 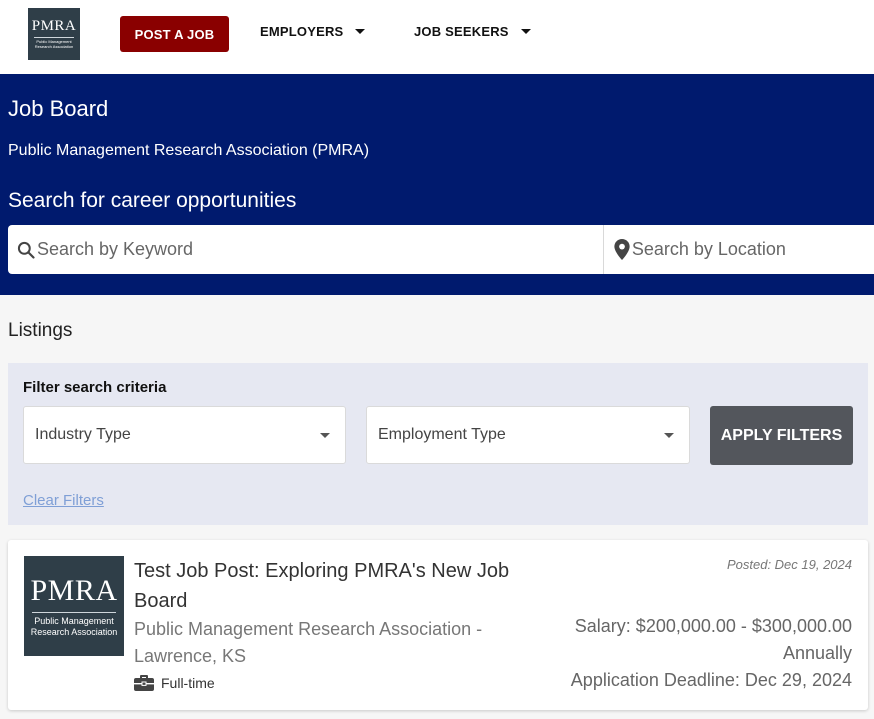 I want to click on apply-filters-button: APPLY FILTERS, so click(x=781, y=435).